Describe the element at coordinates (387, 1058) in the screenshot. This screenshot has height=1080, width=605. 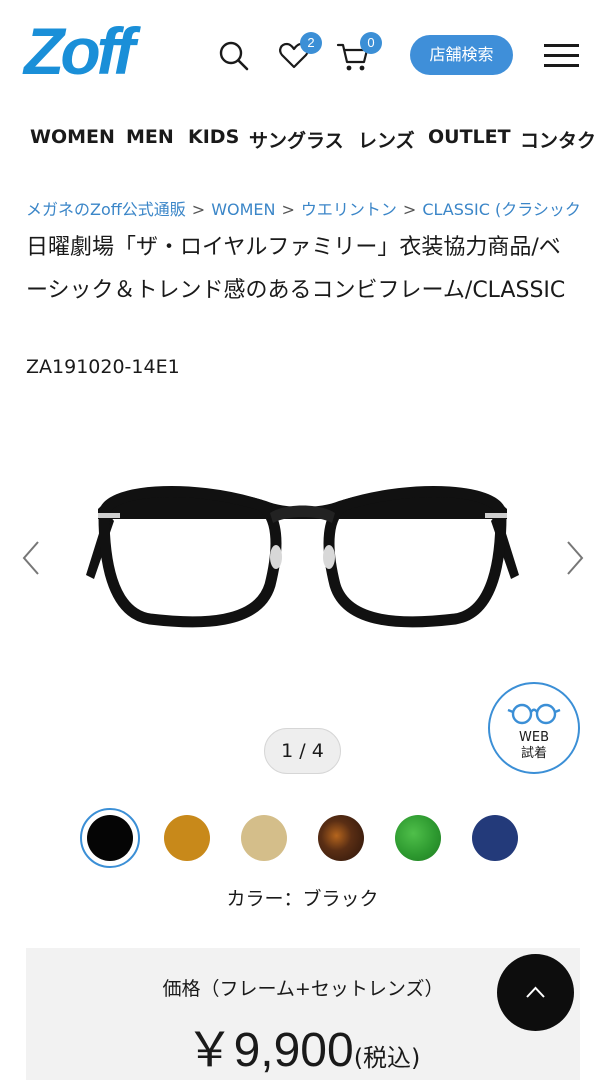
I see `price-tax-note: (税込)` at that location.